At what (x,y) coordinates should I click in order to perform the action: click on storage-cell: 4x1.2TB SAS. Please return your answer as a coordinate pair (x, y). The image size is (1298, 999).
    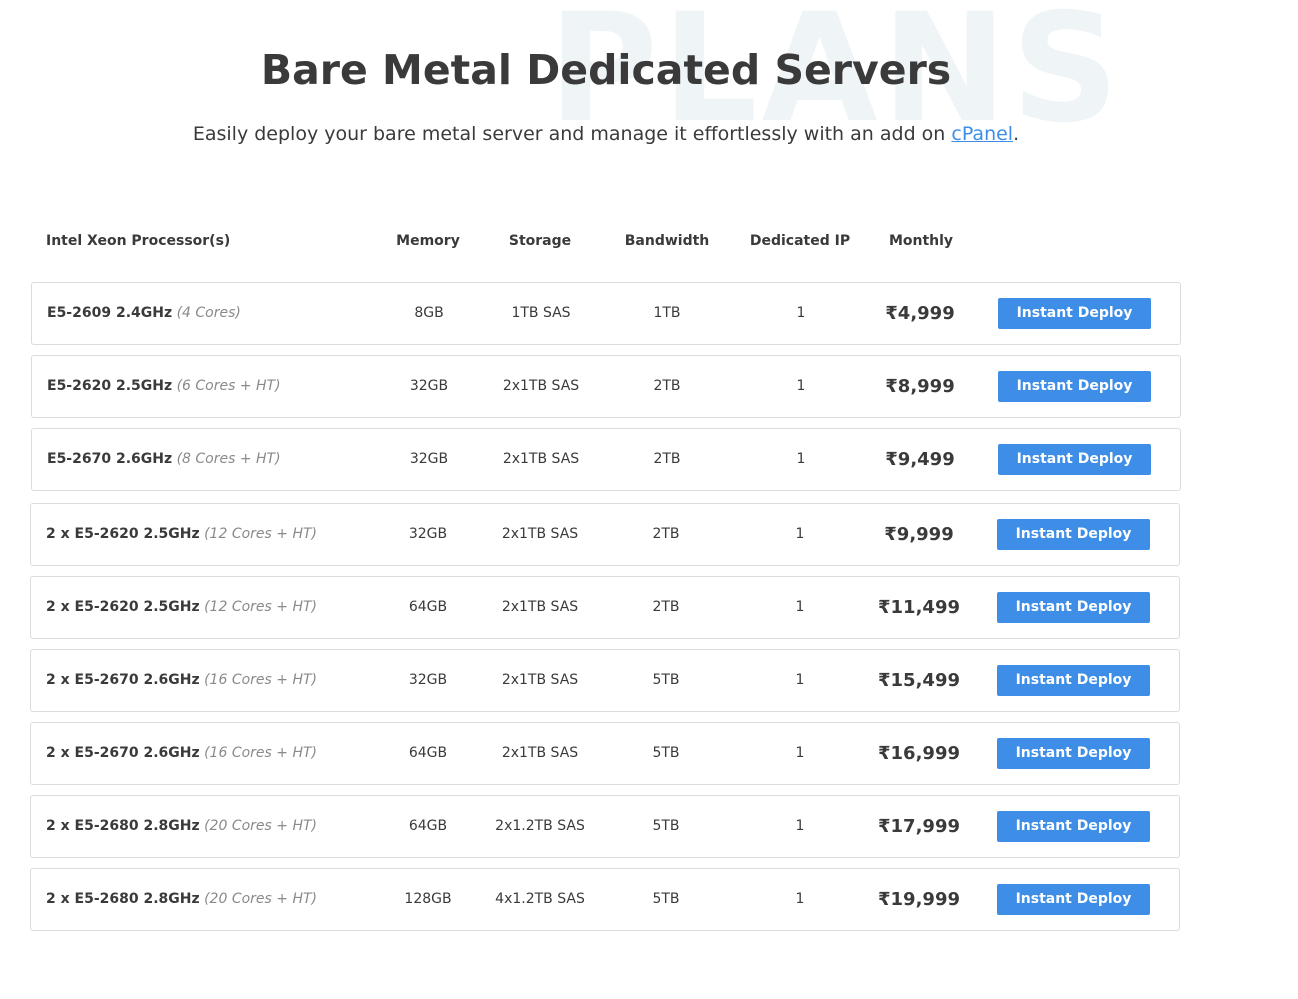
    Looking at the image, I should click on (540, 899).